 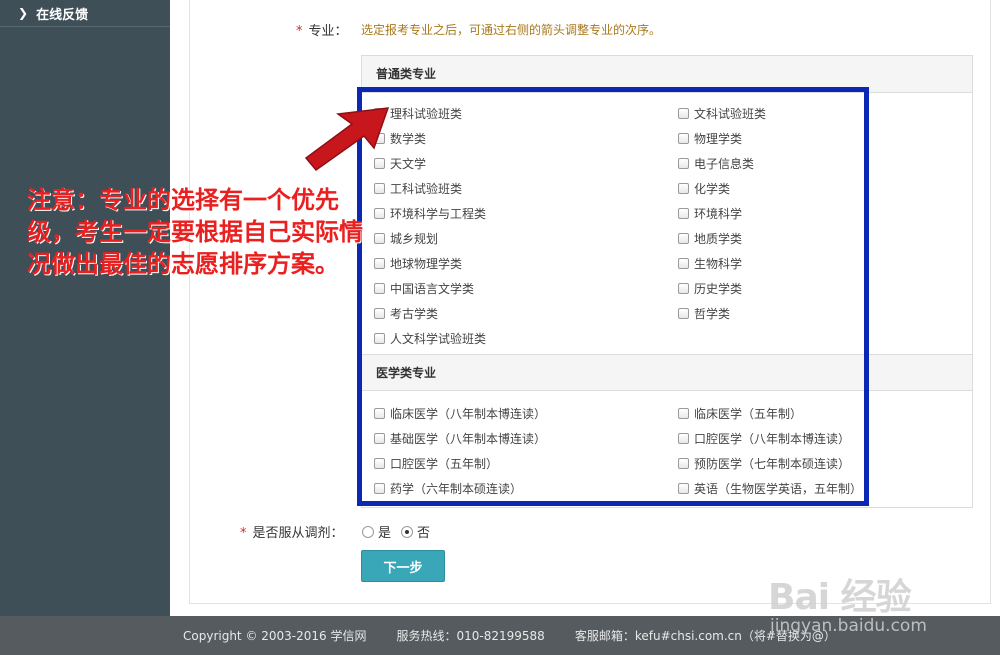 What do you see at coordinates (667, 74) in the screenshot?
I see `group-title-general: 普通类专业` at bounding box center [667, 74].